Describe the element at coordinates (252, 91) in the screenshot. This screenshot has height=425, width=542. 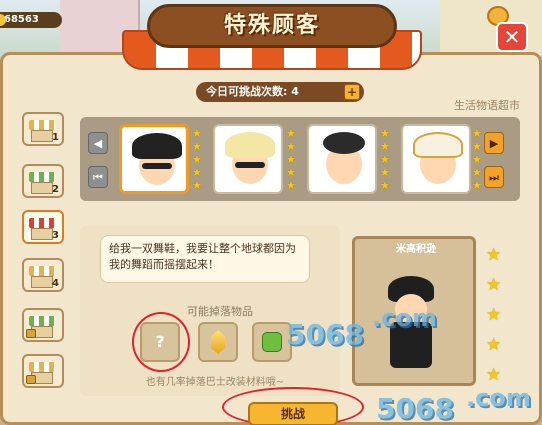
I see `attempts-label: 今日可挑战次数: 4` at that location.